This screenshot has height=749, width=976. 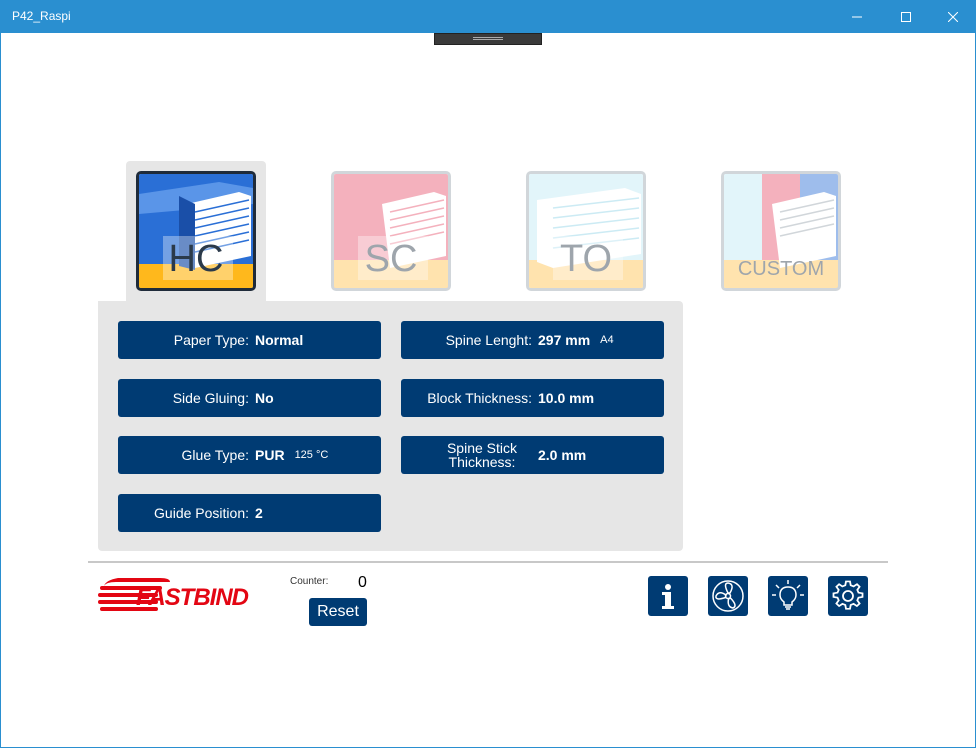 I want to click on maximize-icon, so click(x=906, y=16).